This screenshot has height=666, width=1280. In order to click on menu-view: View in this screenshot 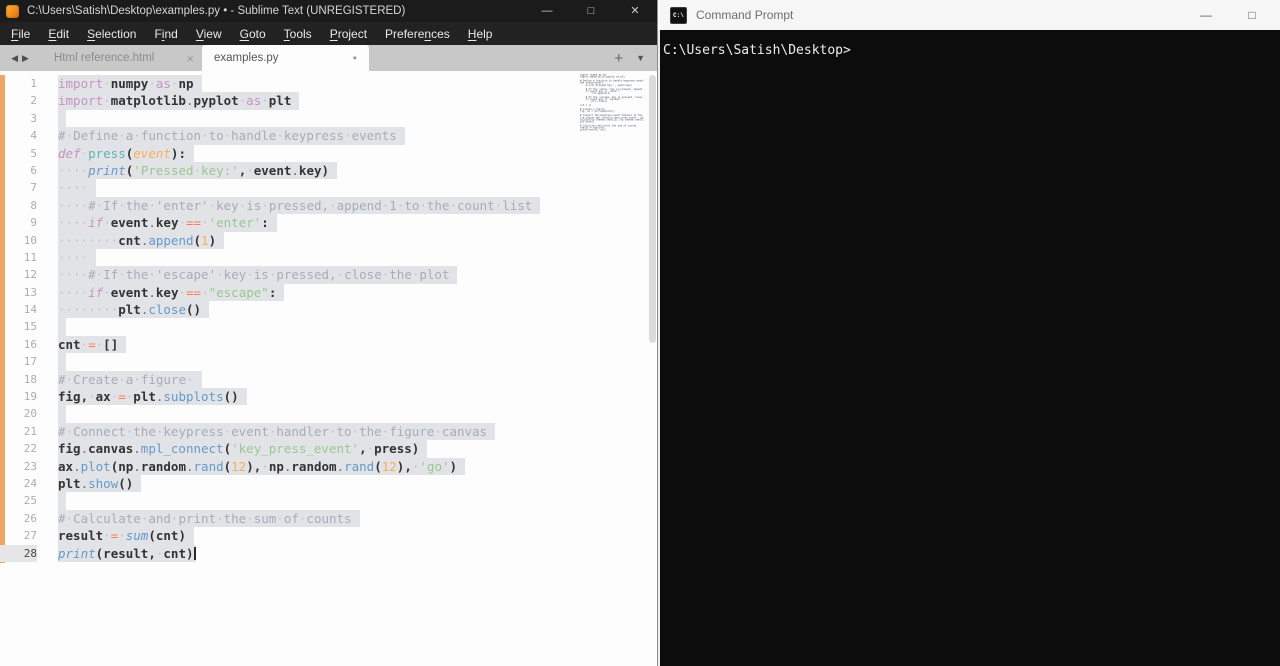, I will do `click(209, 34)`.